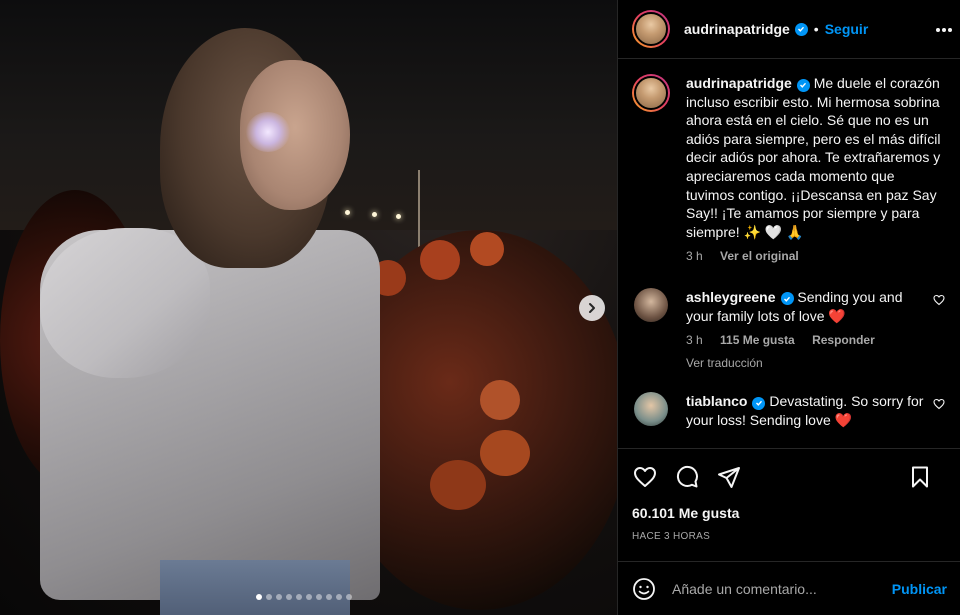  Describe the element at coordinates (782, 588) in the screenshot. I see `comment-input` at that location.